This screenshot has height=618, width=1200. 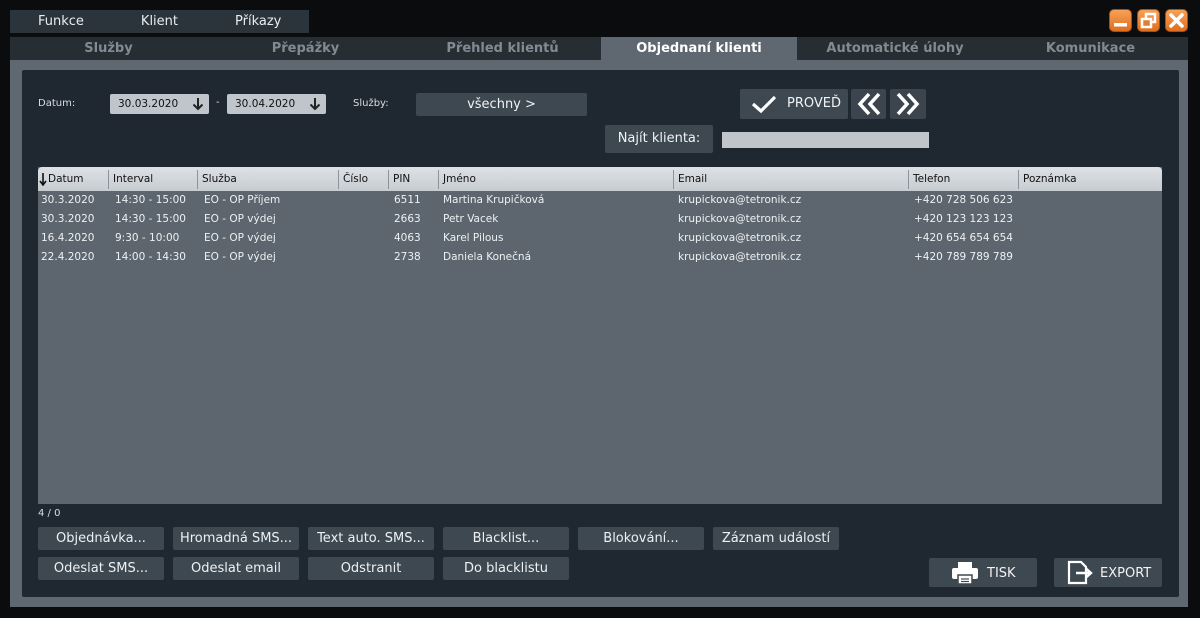 I want to click on cell-telefon: +420 728 506 623, so click(x=963, y=200).